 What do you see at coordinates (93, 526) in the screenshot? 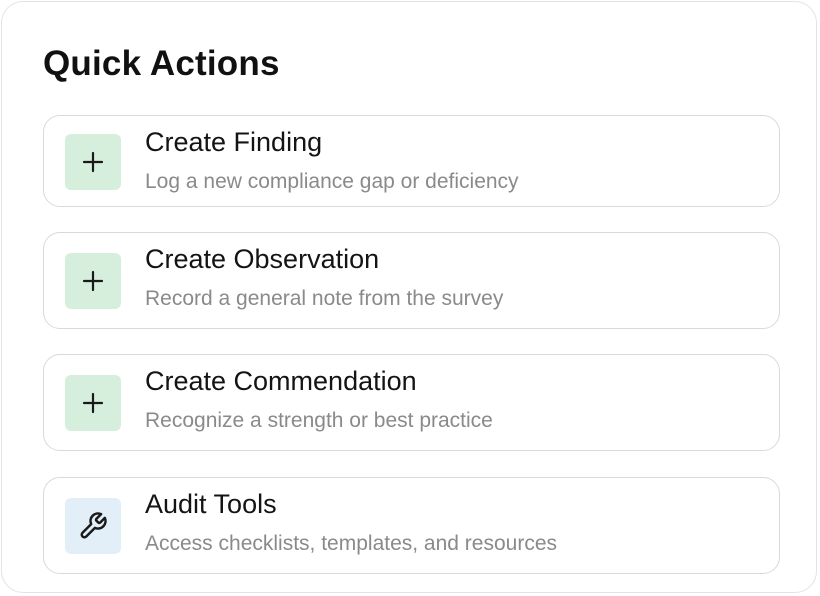
I see `wrench-icon` at bounding box center [93, 526].